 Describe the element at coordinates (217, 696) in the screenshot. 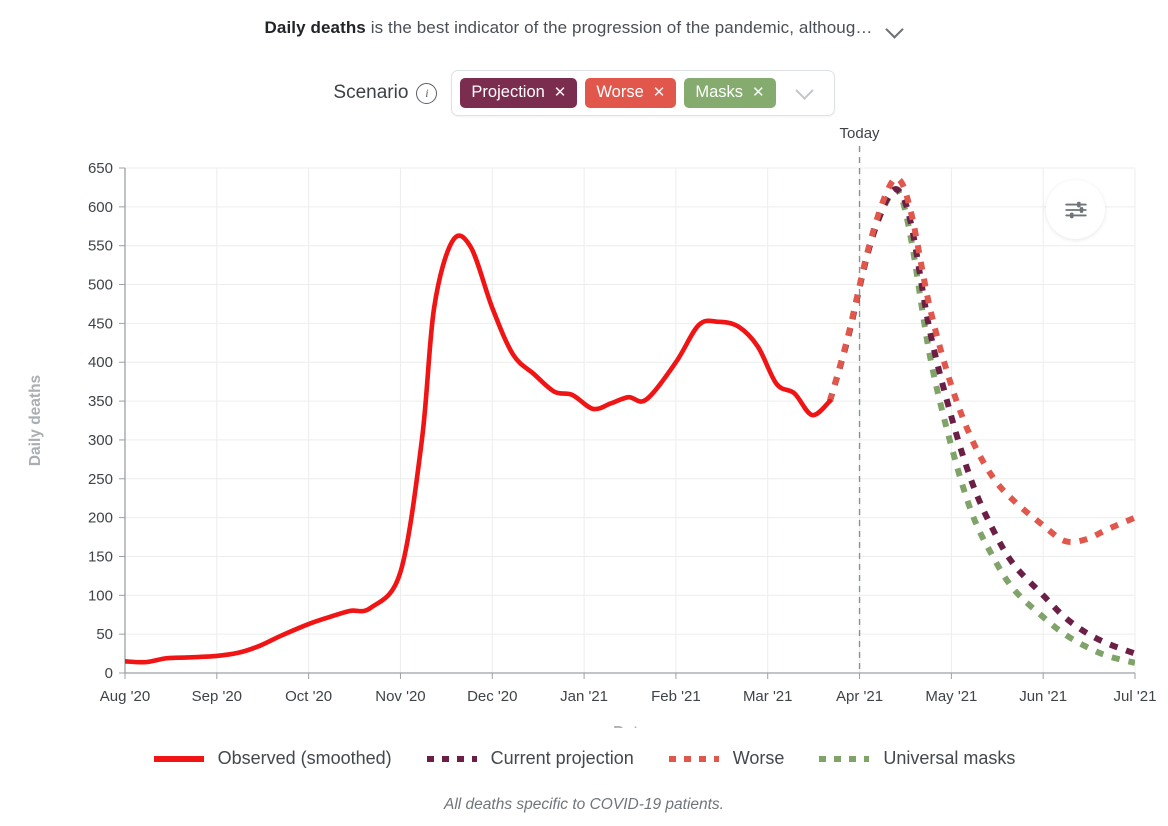

I see `x-tick-label: Sep '20` at that location.